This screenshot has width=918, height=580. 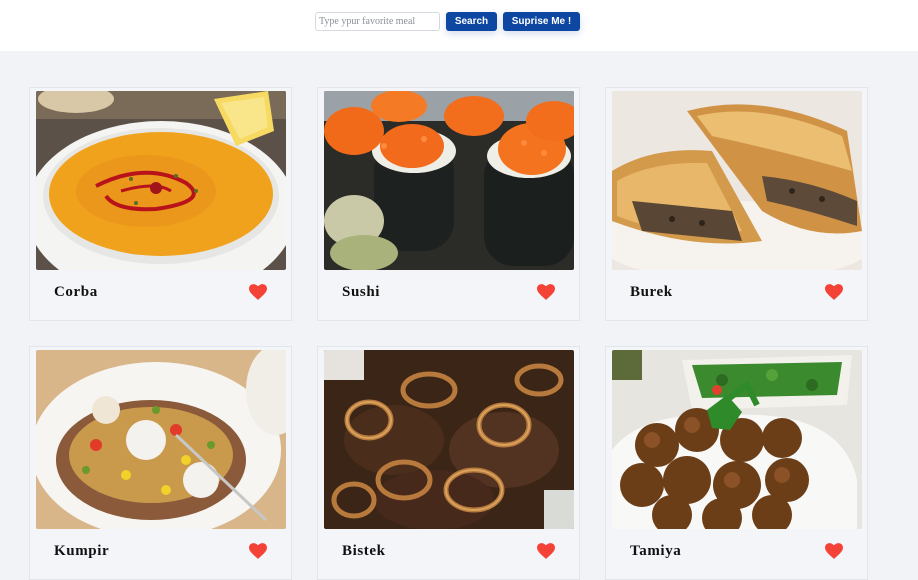 I want to click on meal-image-burek, so click(x=737, y=180).